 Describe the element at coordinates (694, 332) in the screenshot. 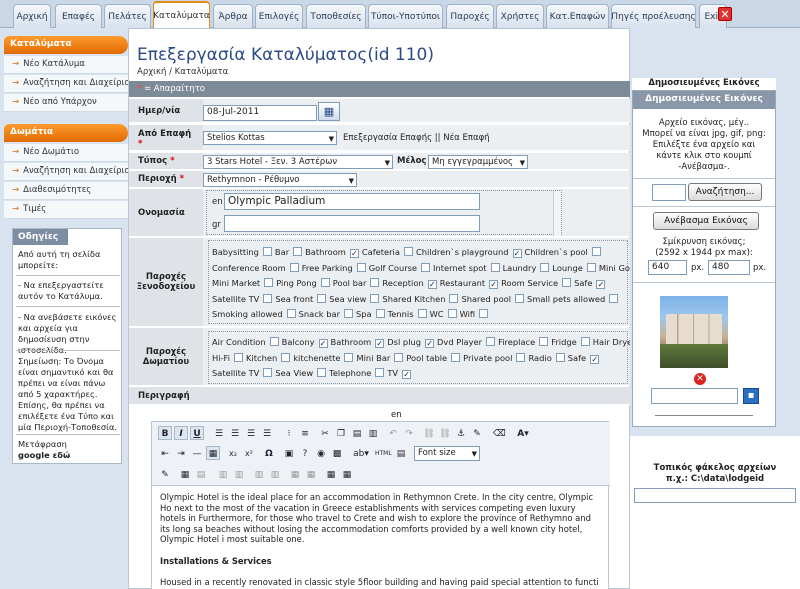

I see `hotel-photo-thumbnail` at that location.